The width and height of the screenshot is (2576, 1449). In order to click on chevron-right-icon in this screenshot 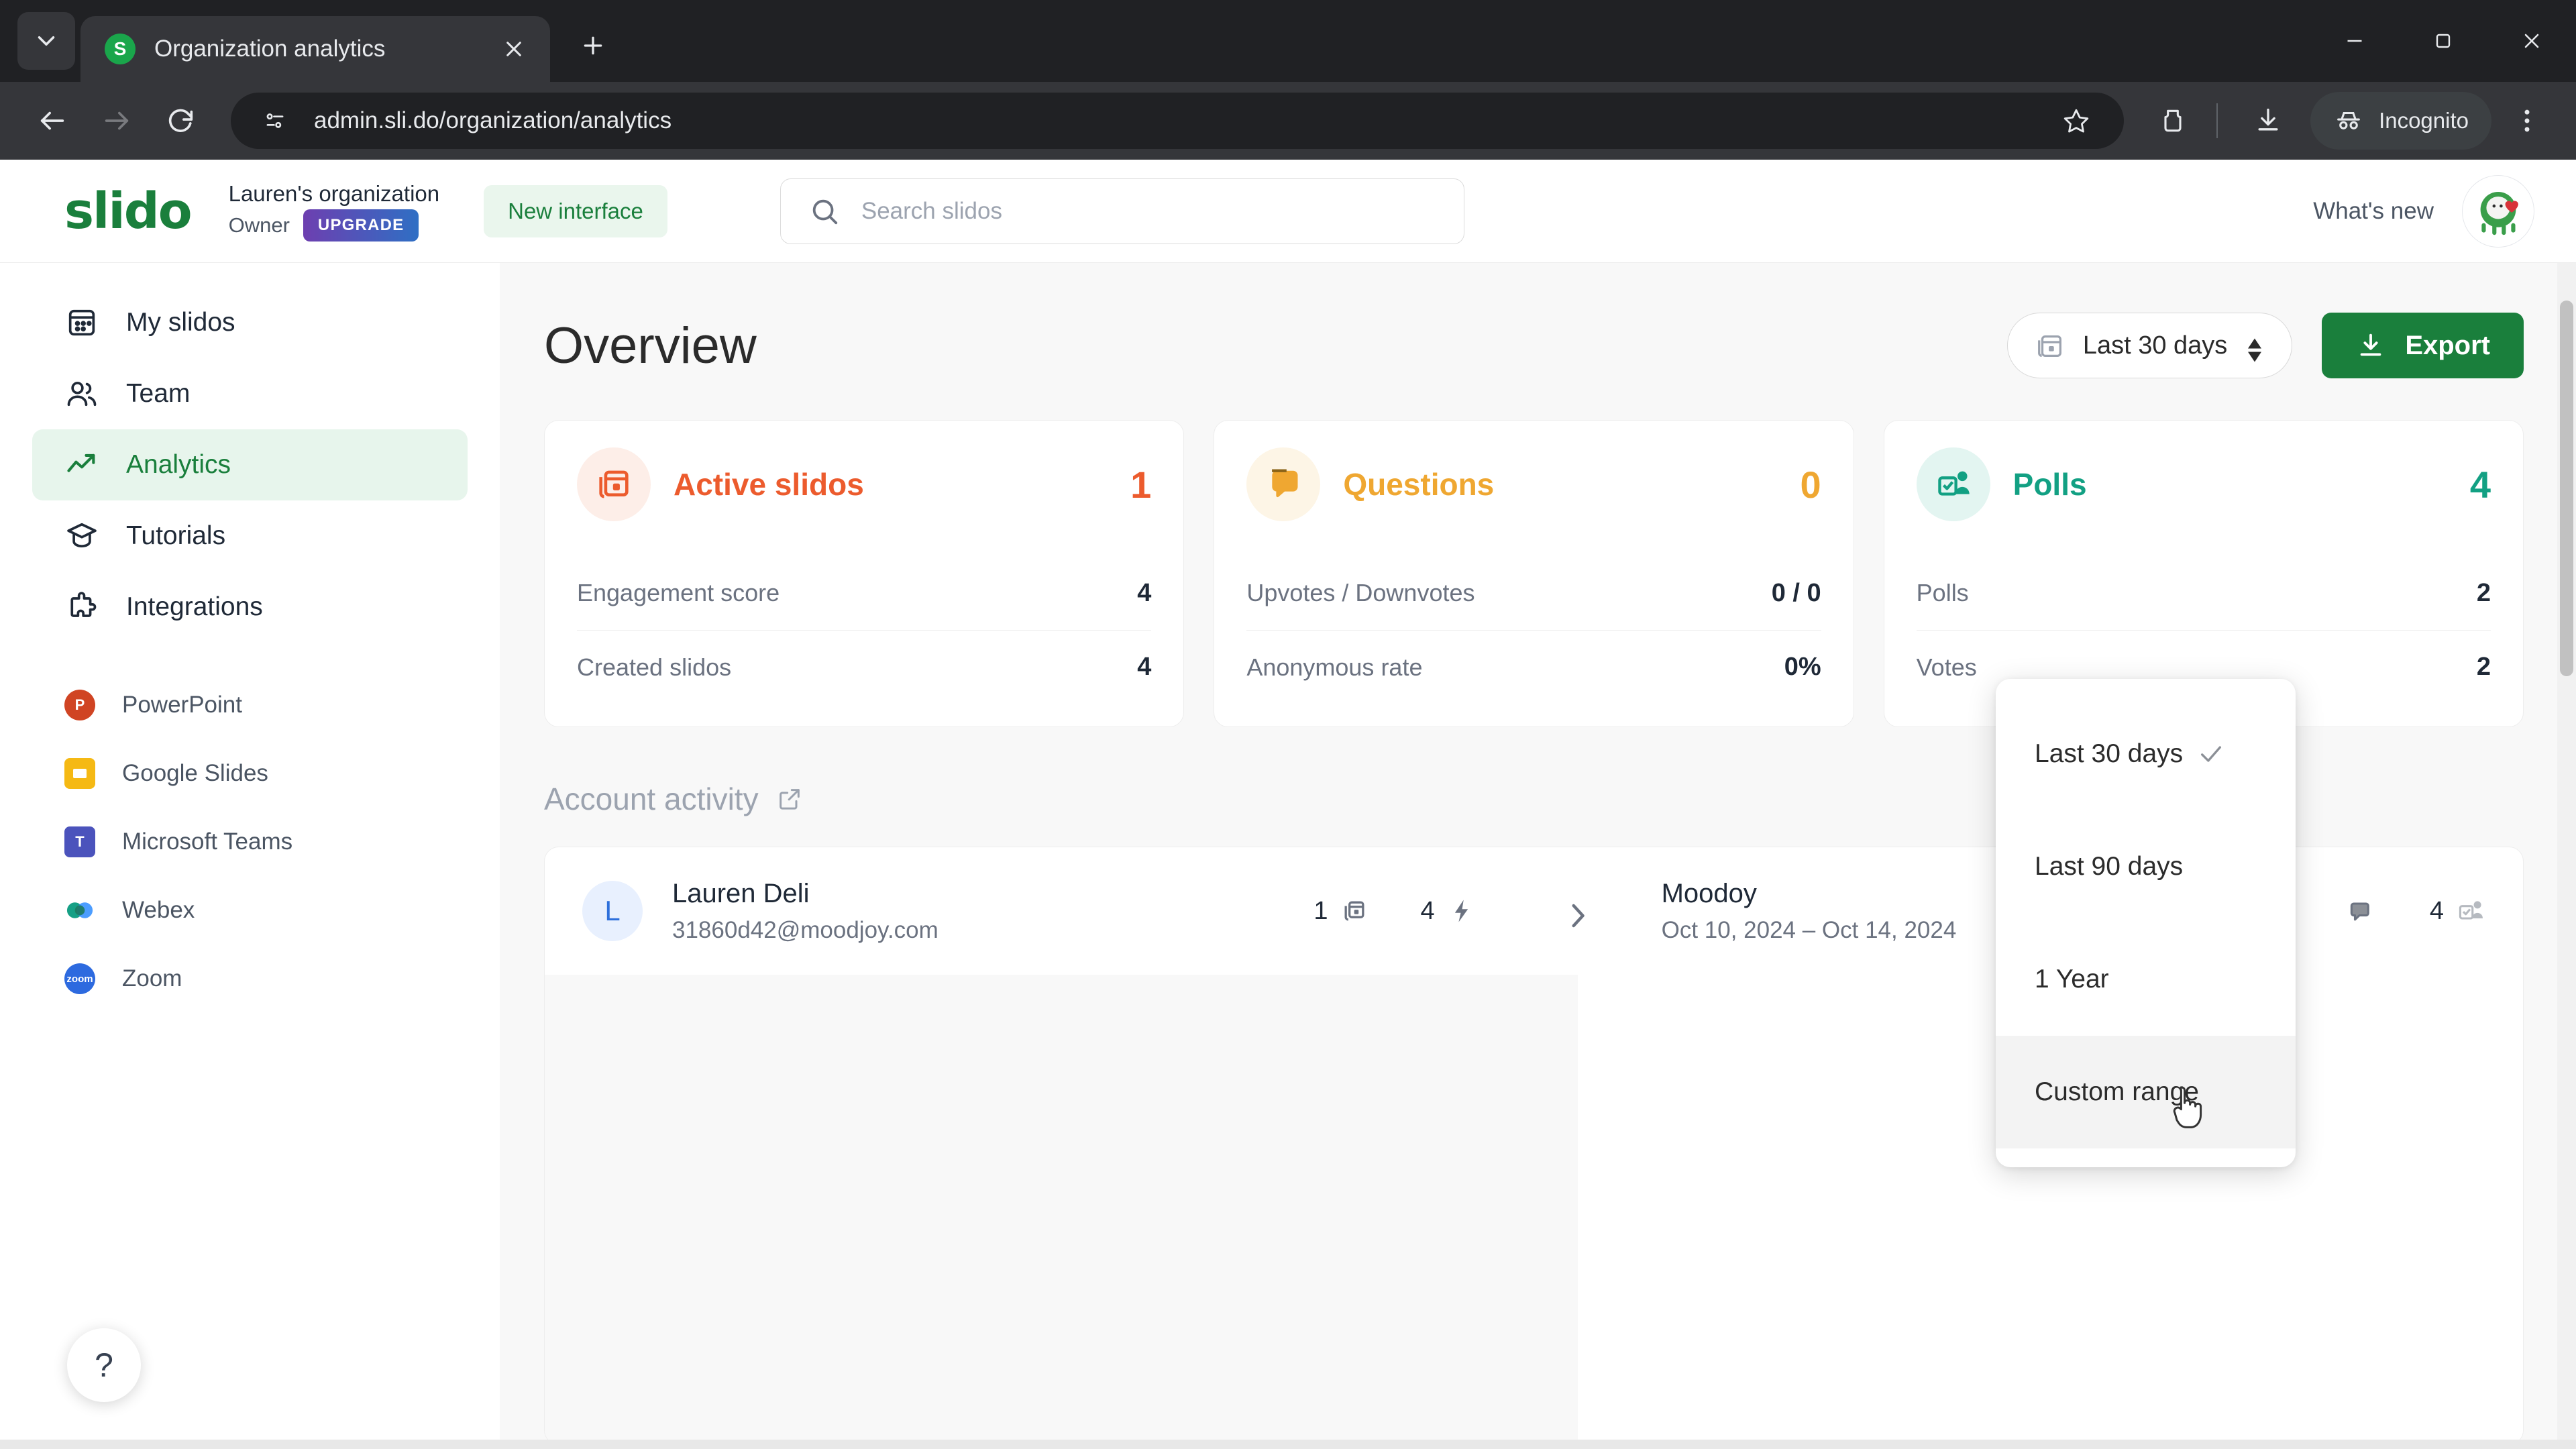, I will do `click(1578, 912)`.